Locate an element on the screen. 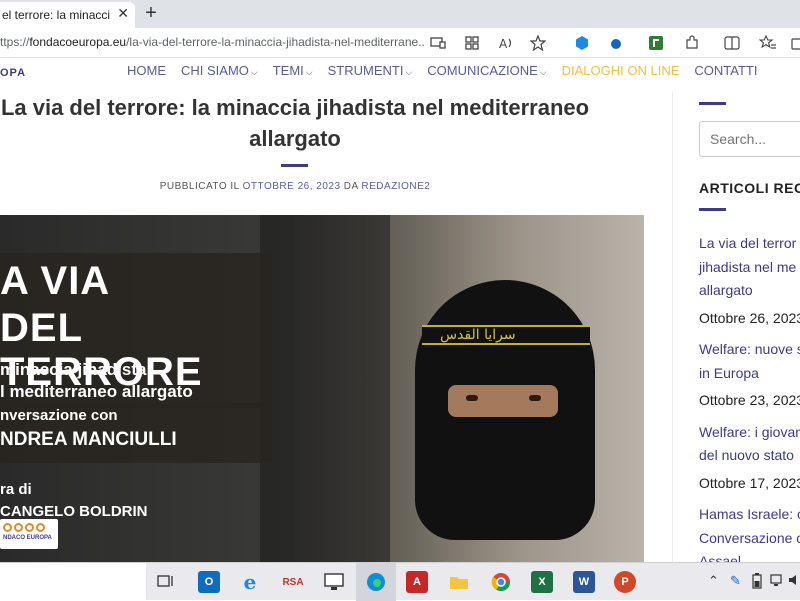  menu-item-label: COMUNICAZIONE is located at coordinates (482, 70).